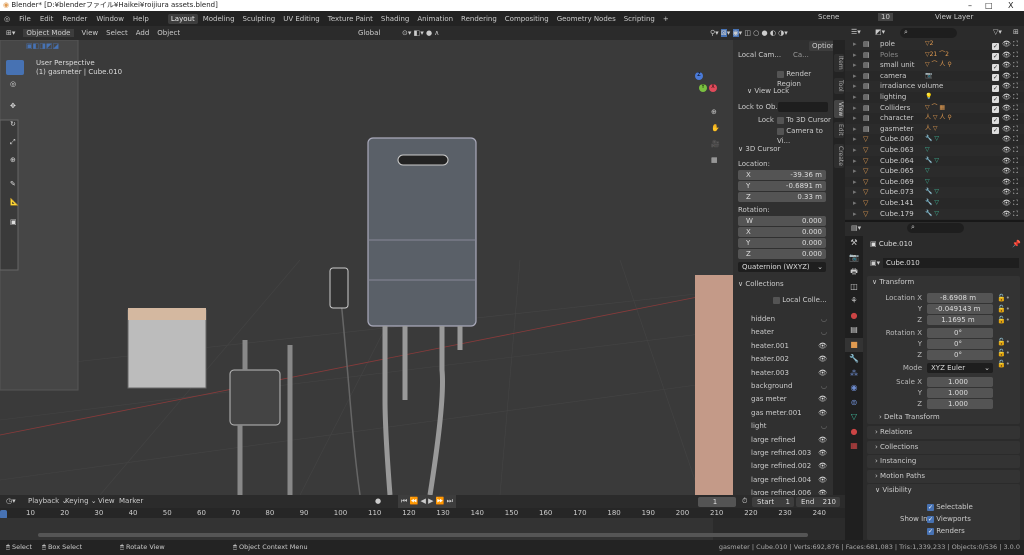 The height and width of the screenshot is (555, 1024). What do you see at coordinates (897, 150) in the screenshot?
I see `outliner-item-name: Cube.063` at bounding box center [897, 150].